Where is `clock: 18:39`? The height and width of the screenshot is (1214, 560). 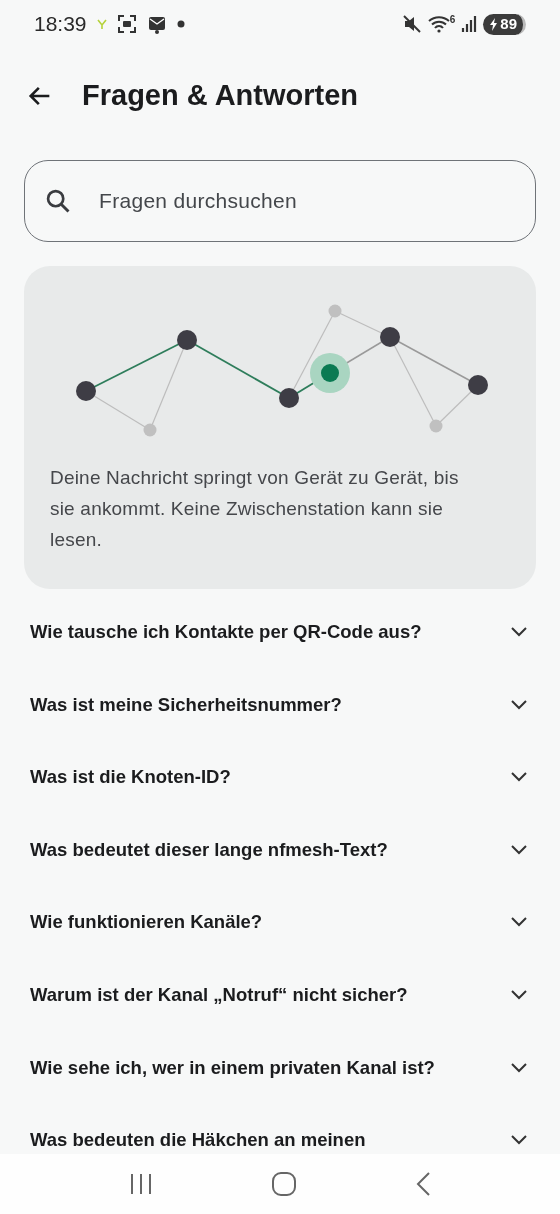
clock: 18:39 is located at coordinates (60, 24).